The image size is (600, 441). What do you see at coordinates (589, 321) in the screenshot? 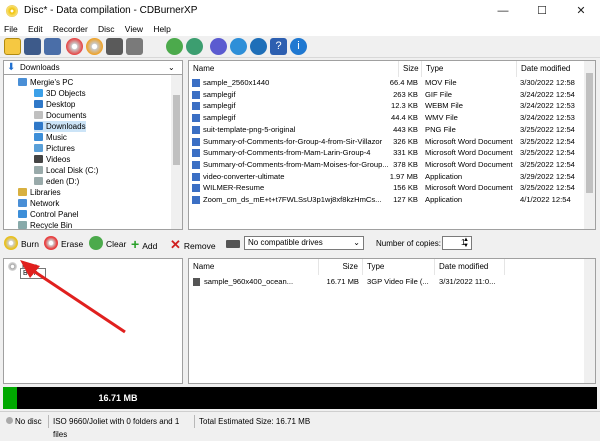
I see `disc-scrollbar` at bounding box center [589, 321].